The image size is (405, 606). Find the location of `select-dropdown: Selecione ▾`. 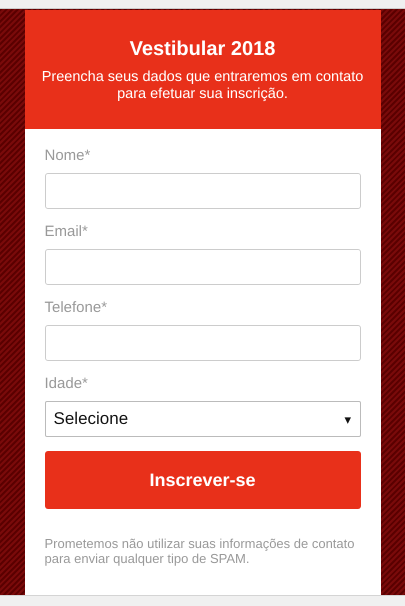

select-dropdown: Selecione ▾ is located at coordinates (202, 419).